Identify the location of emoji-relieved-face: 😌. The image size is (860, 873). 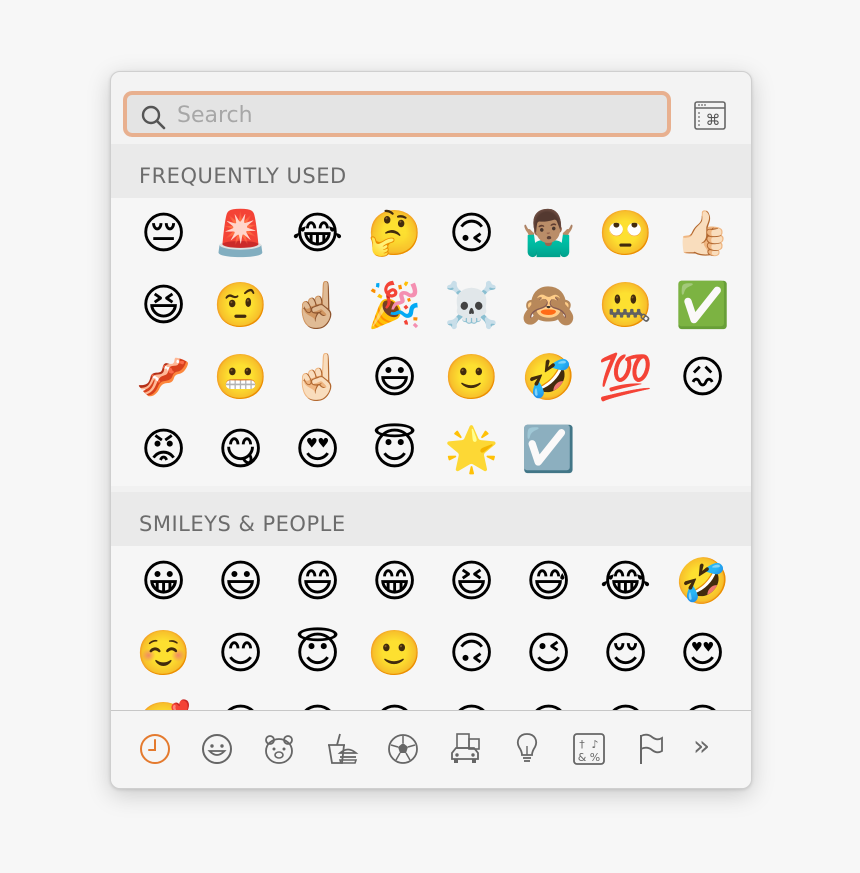
(625, 654).